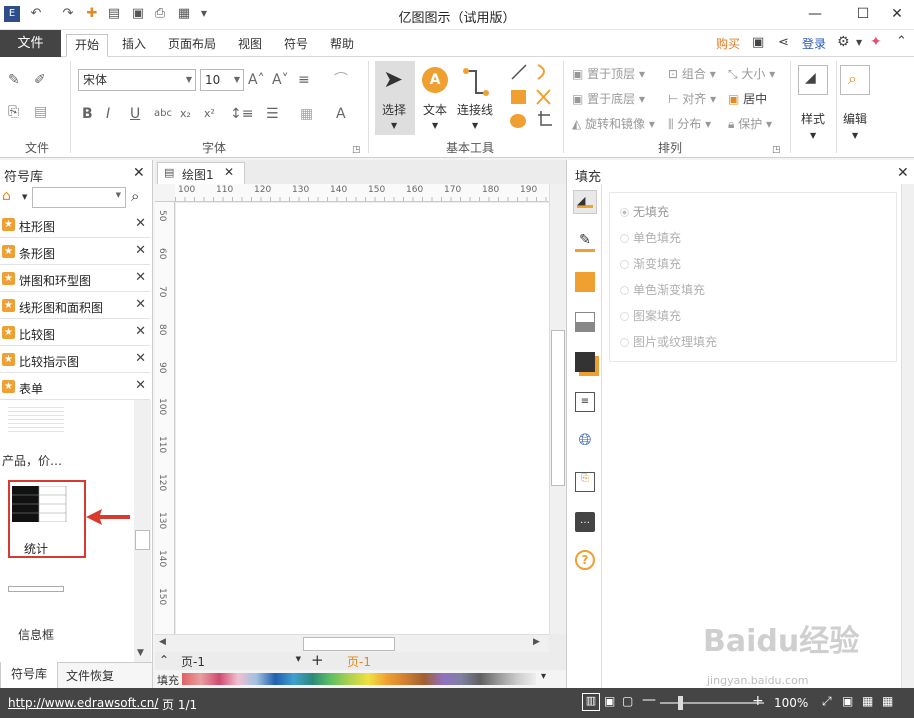  I want to click on tab-insert: 插入, so click(134, 45).